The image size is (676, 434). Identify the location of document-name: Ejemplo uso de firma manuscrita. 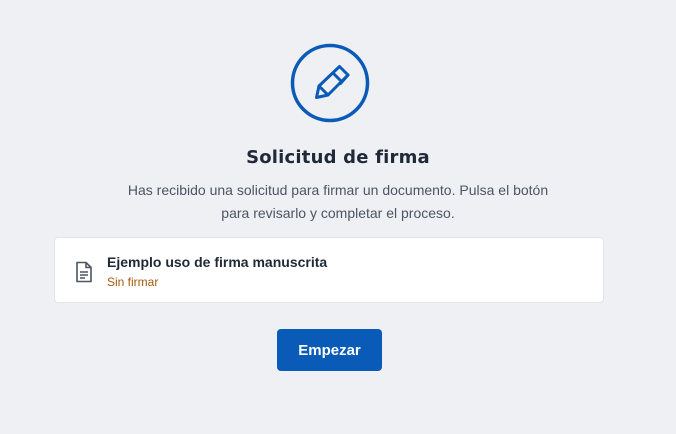
(217, 262).